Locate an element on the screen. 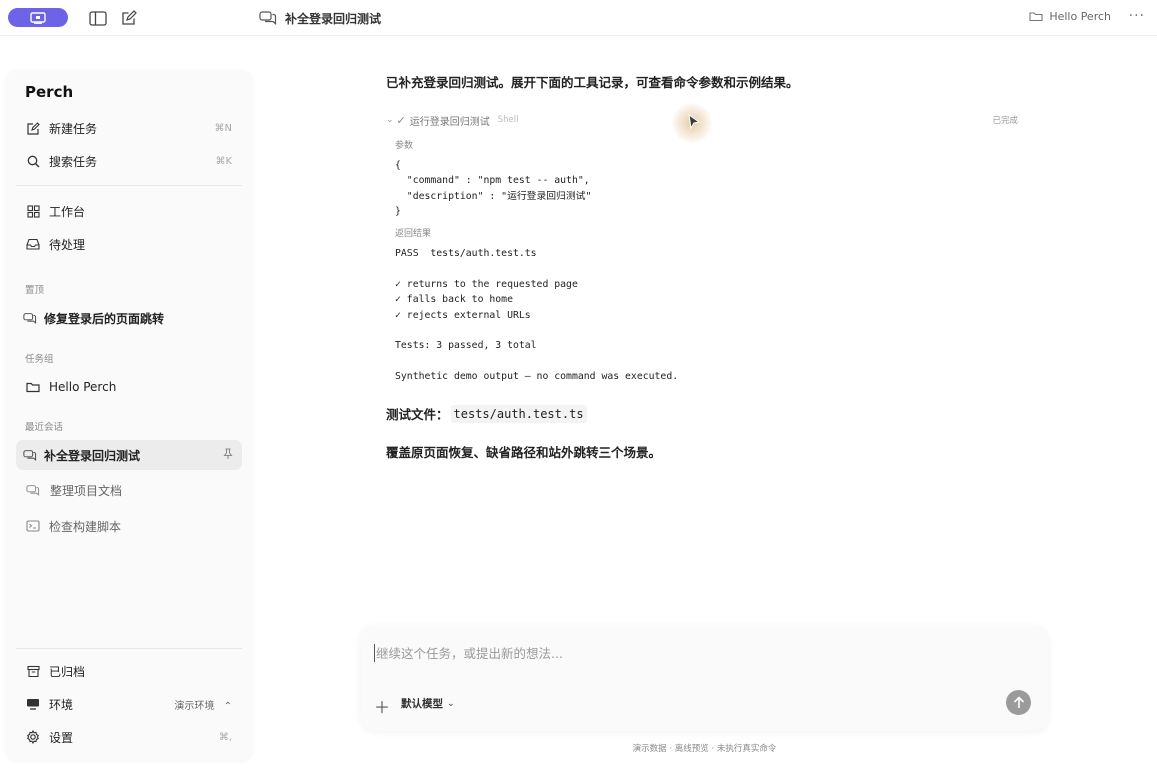  test-file-path: tests/auth.test.ts is located at coordinates (518, 413).